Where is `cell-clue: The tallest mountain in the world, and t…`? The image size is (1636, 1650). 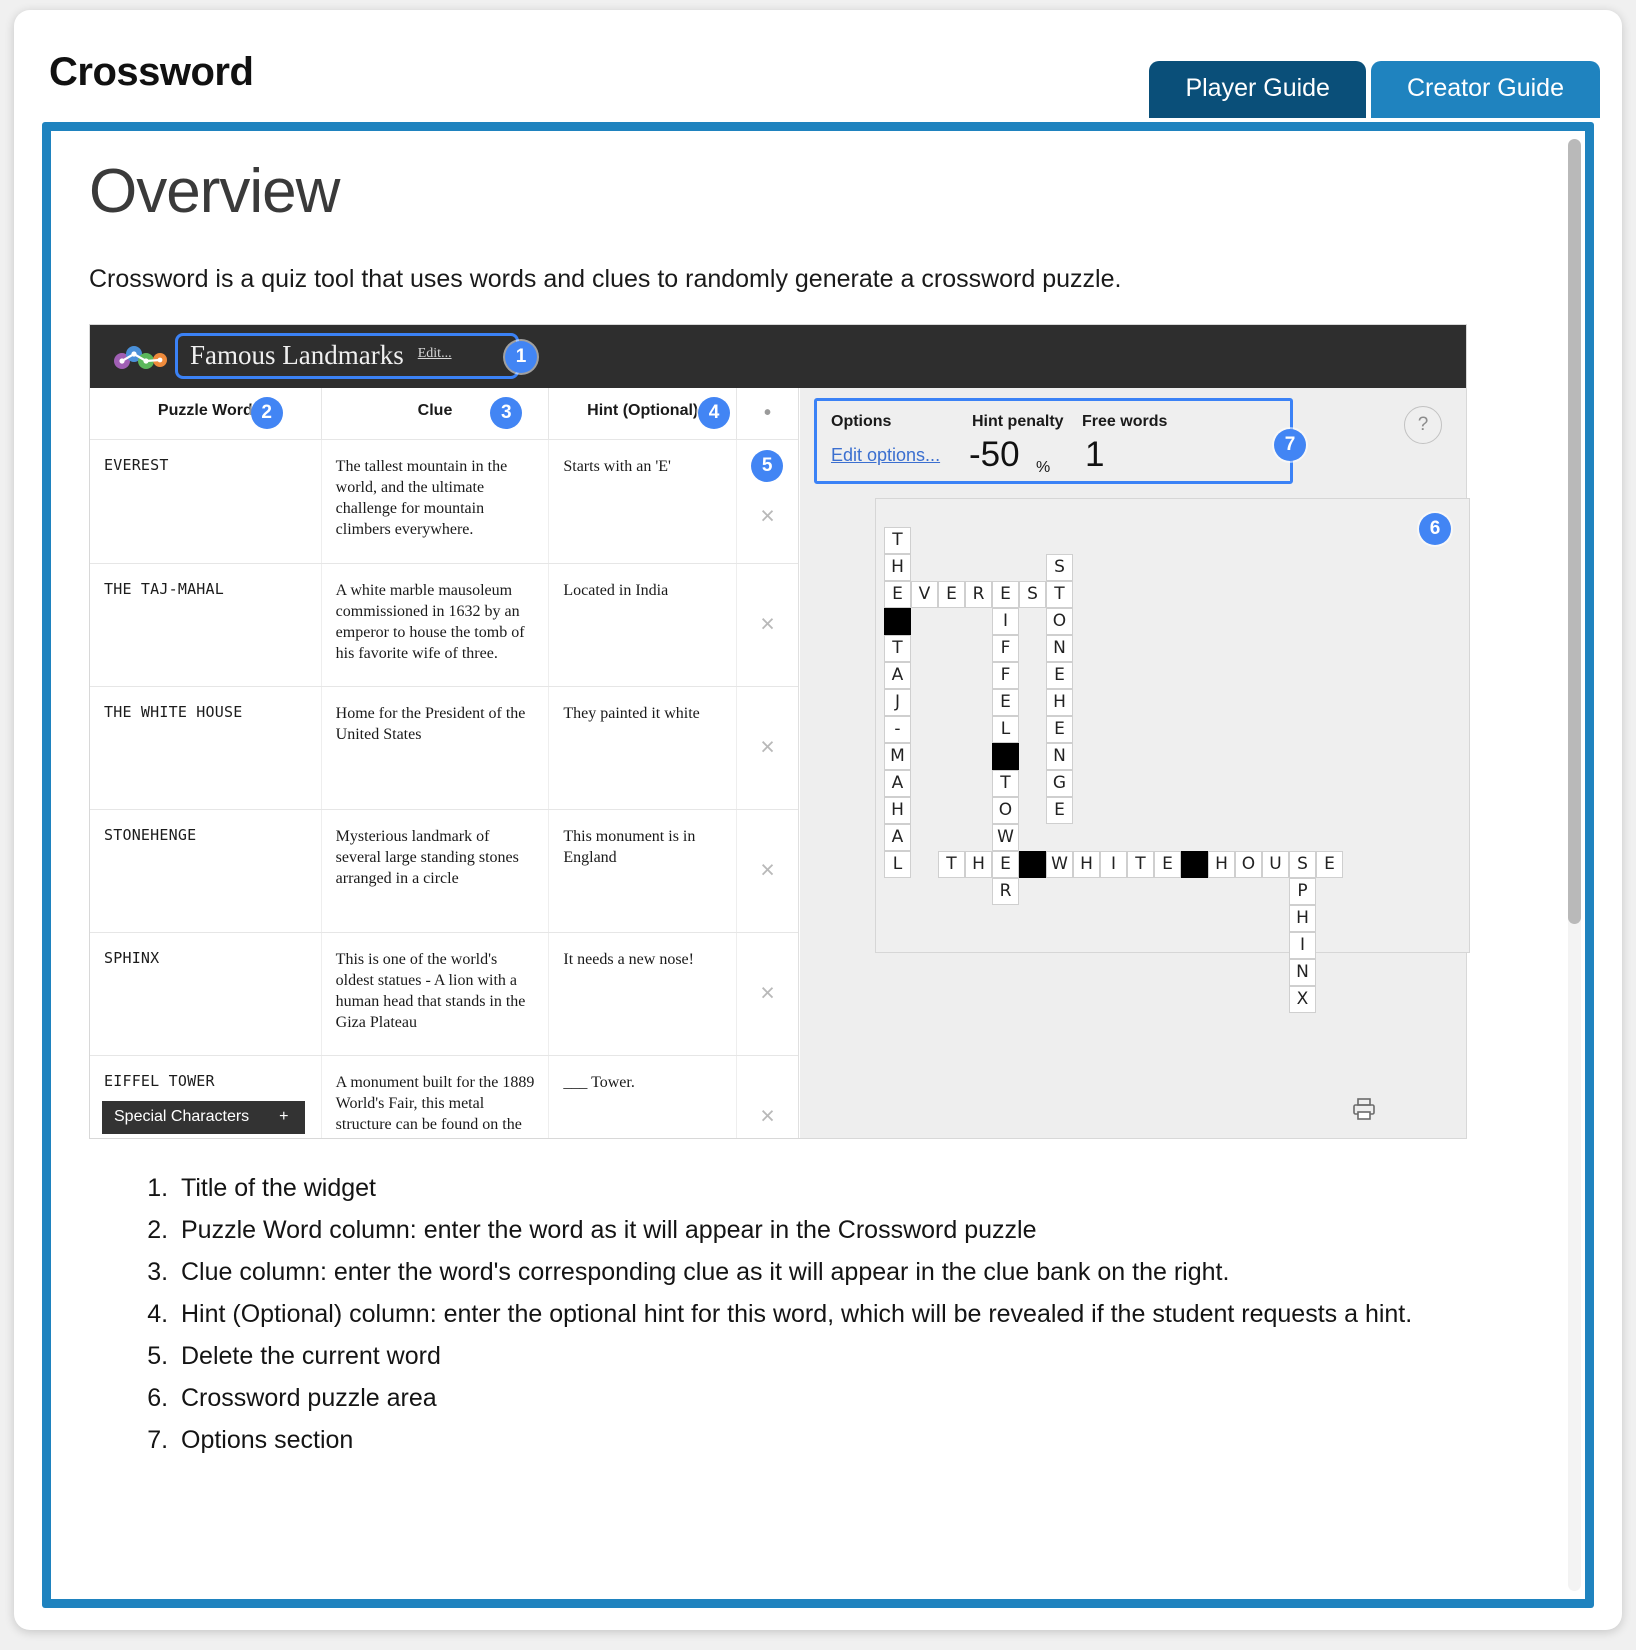 cell-clue: The tallest mountain in the world, and t… is located at coordinates (422, 498).